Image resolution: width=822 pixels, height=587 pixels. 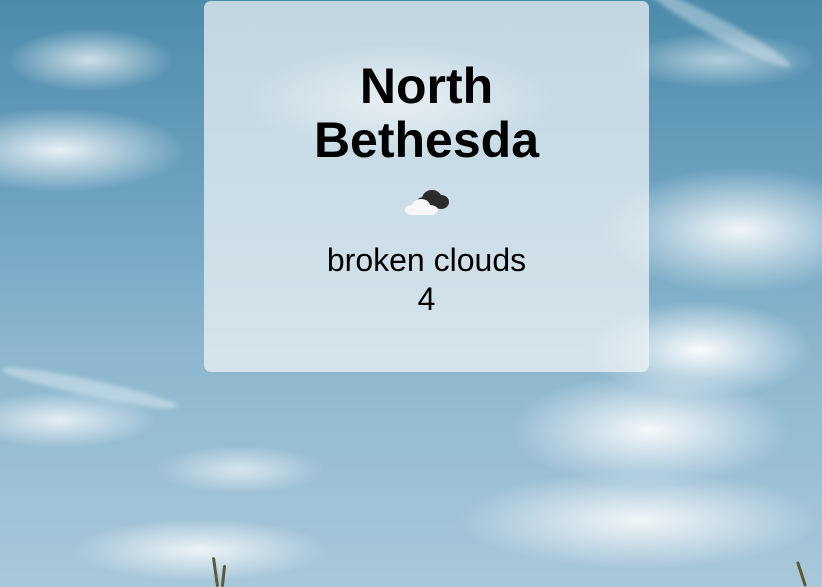 I want to click on weather-description: broken clouds, so click(x=426, y=260).